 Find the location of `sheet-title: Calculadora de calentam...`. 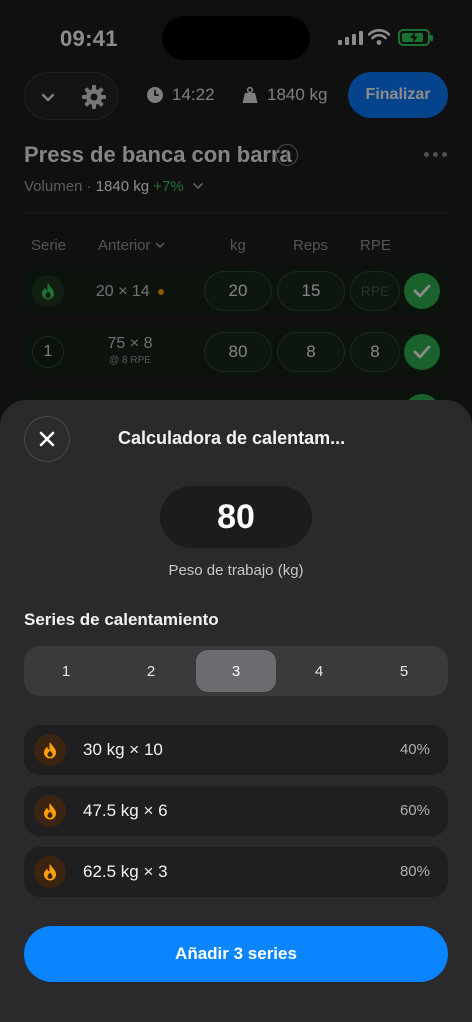

sheet-title: Calculadora de calentam... is located at coordinates (232, 438).